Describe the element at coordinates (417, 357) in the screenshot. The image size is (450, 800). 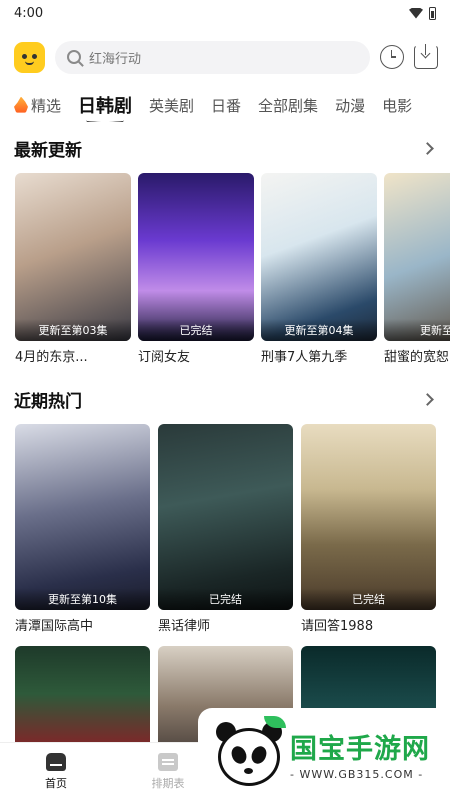
I see `card-title: 甜蜜的宽恕` at that location.